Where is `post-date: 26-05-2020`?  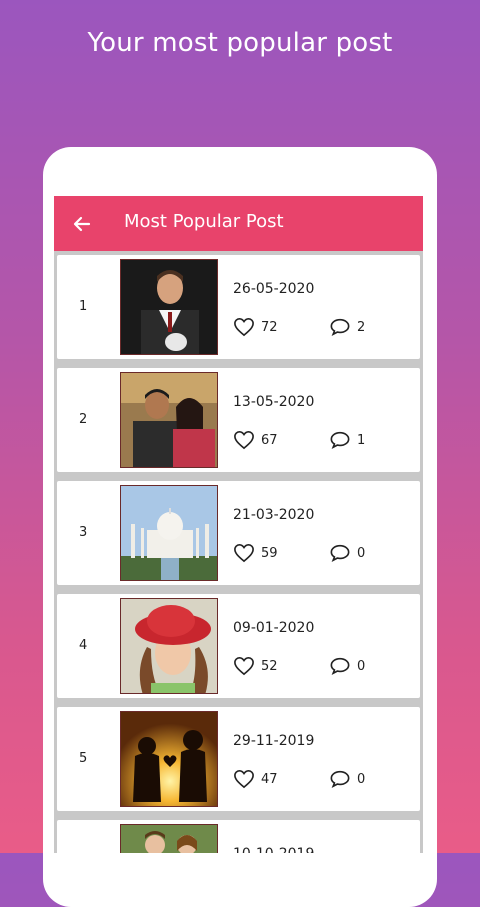 post-date: 26-05-2020 is located at coordinates (274, 289).